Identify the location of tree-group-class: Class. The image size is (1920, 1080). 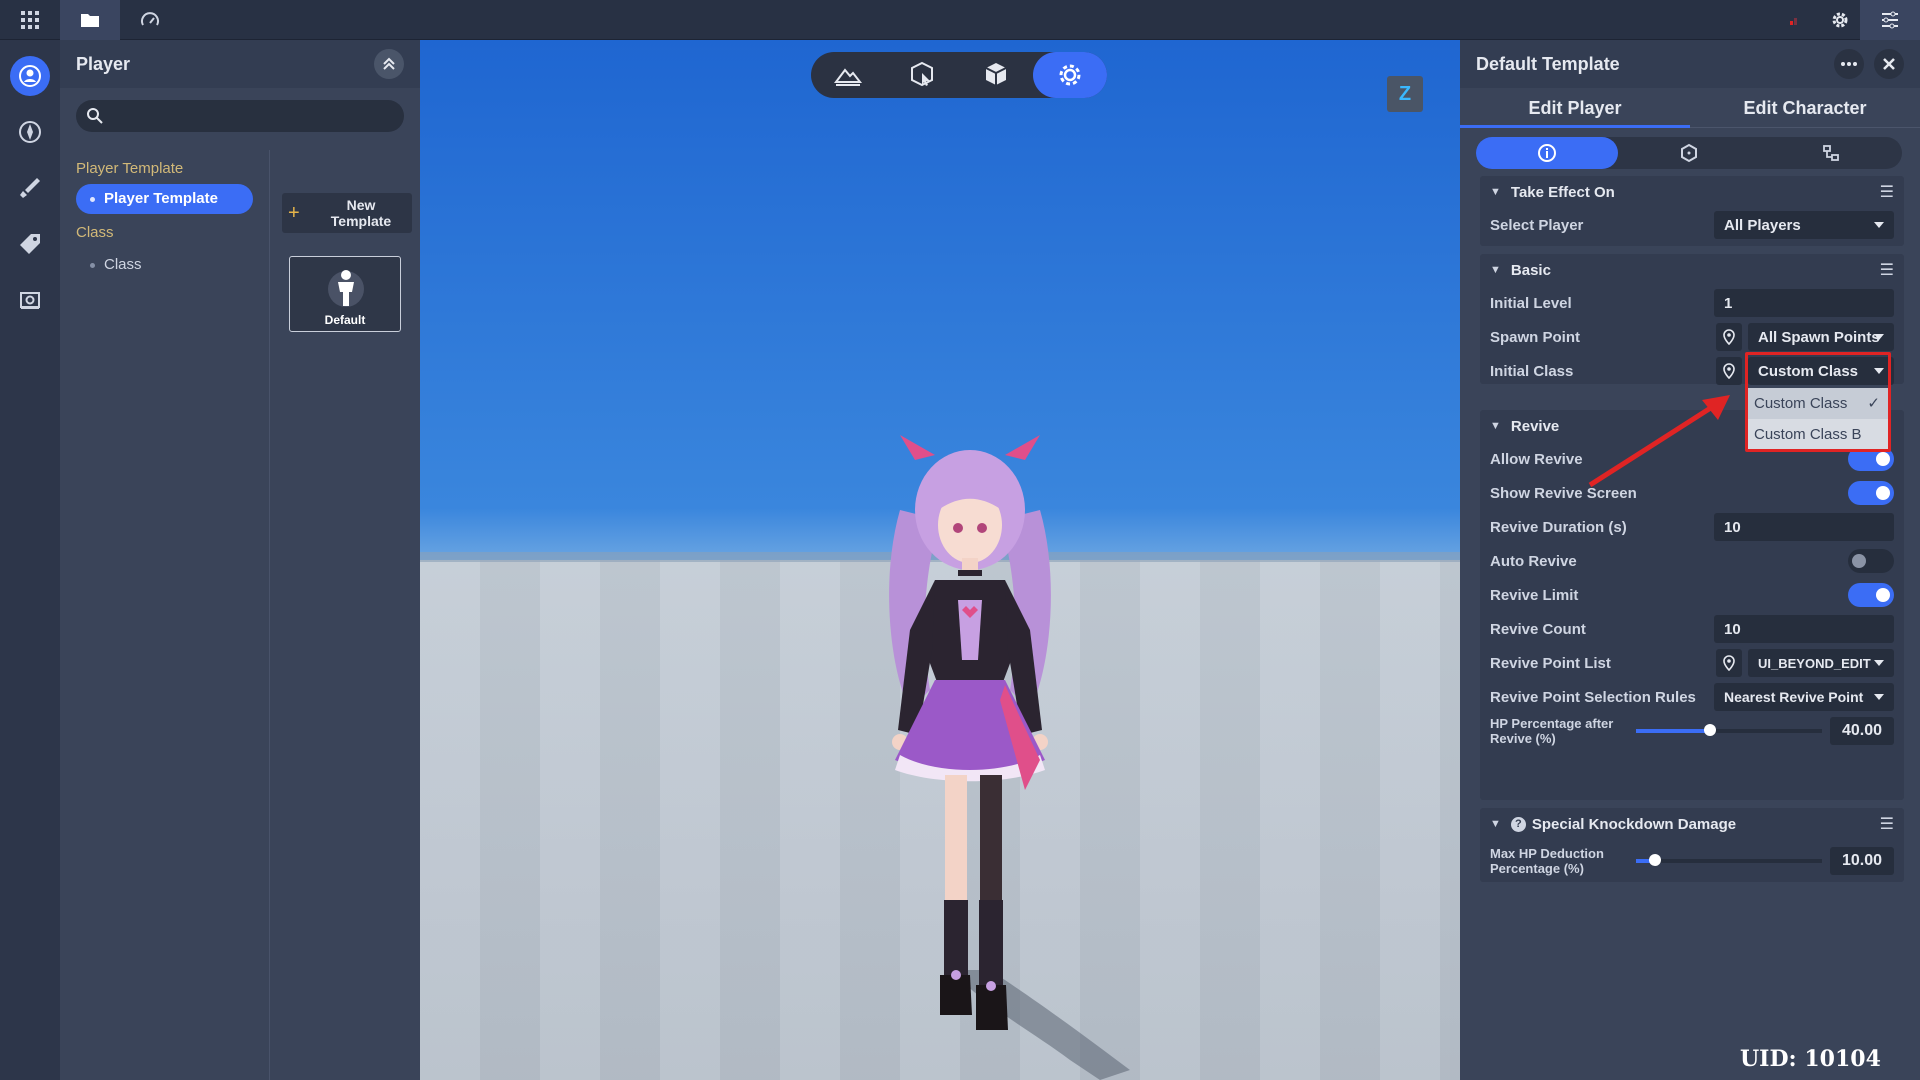
(164, 233).